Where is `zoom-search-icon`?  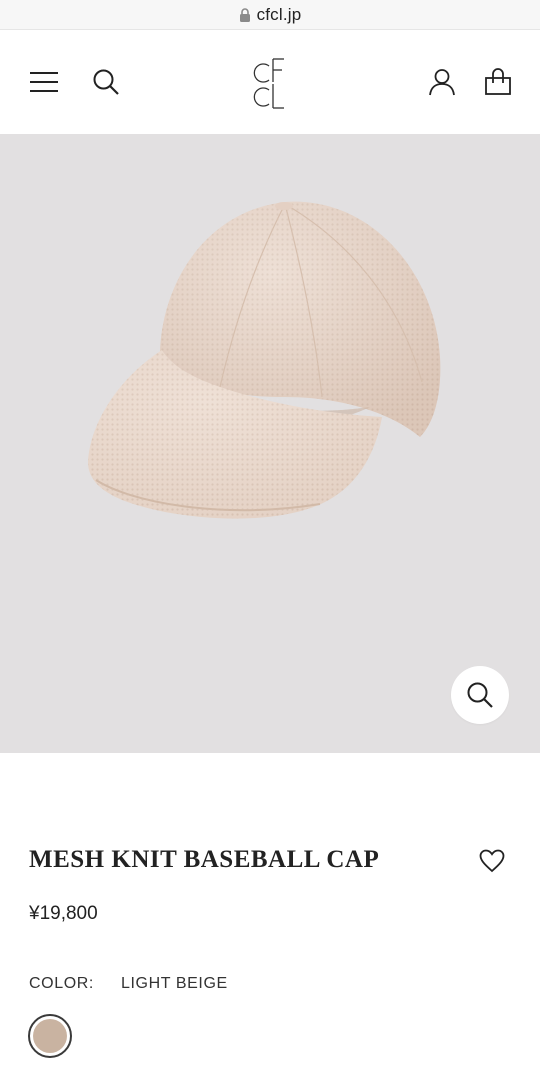
zoom-search-icon is located at coordinates (480, 695).